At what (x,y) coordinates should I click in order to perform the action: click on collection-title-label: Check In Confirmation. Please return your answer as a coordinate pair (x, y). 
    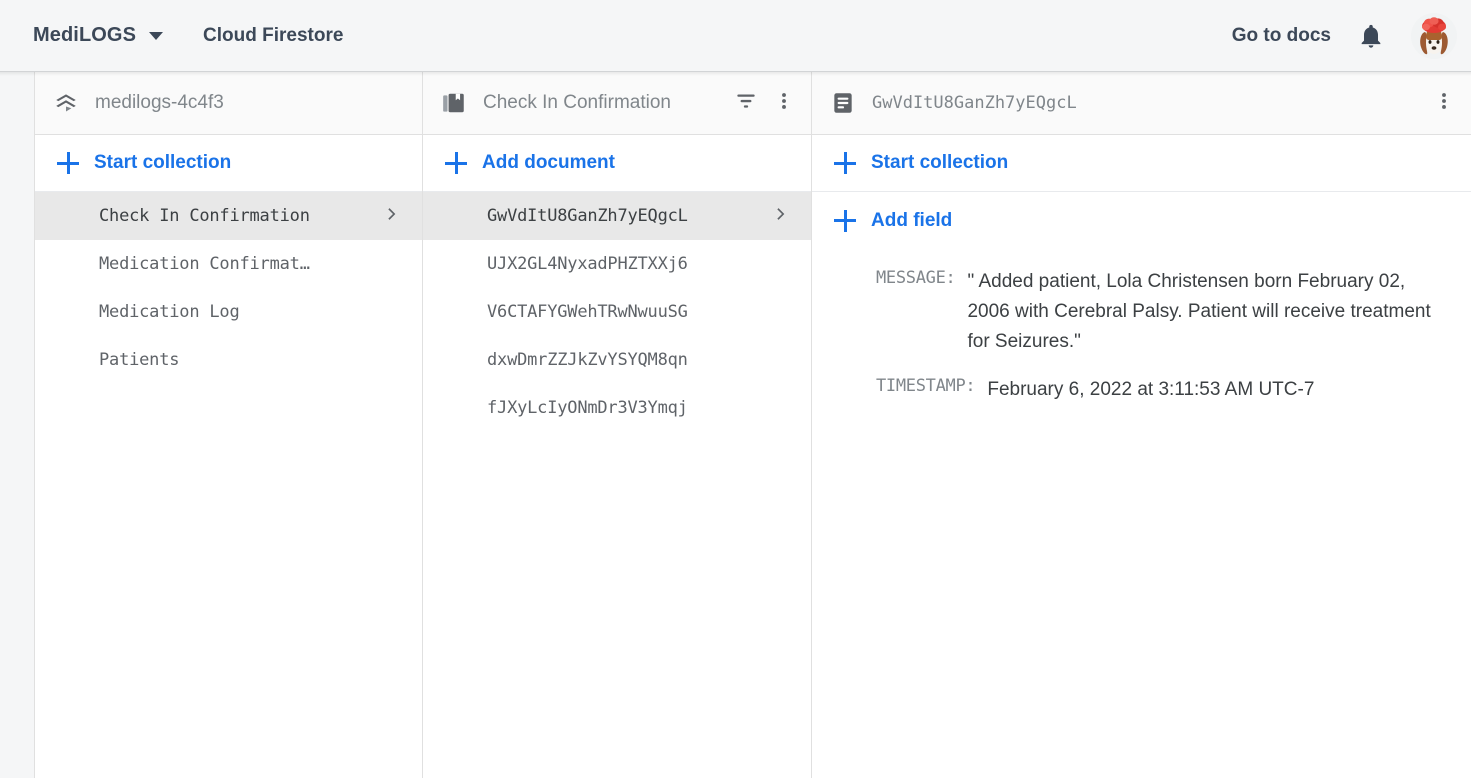
    Looking at the image, I should click on (577, 102).